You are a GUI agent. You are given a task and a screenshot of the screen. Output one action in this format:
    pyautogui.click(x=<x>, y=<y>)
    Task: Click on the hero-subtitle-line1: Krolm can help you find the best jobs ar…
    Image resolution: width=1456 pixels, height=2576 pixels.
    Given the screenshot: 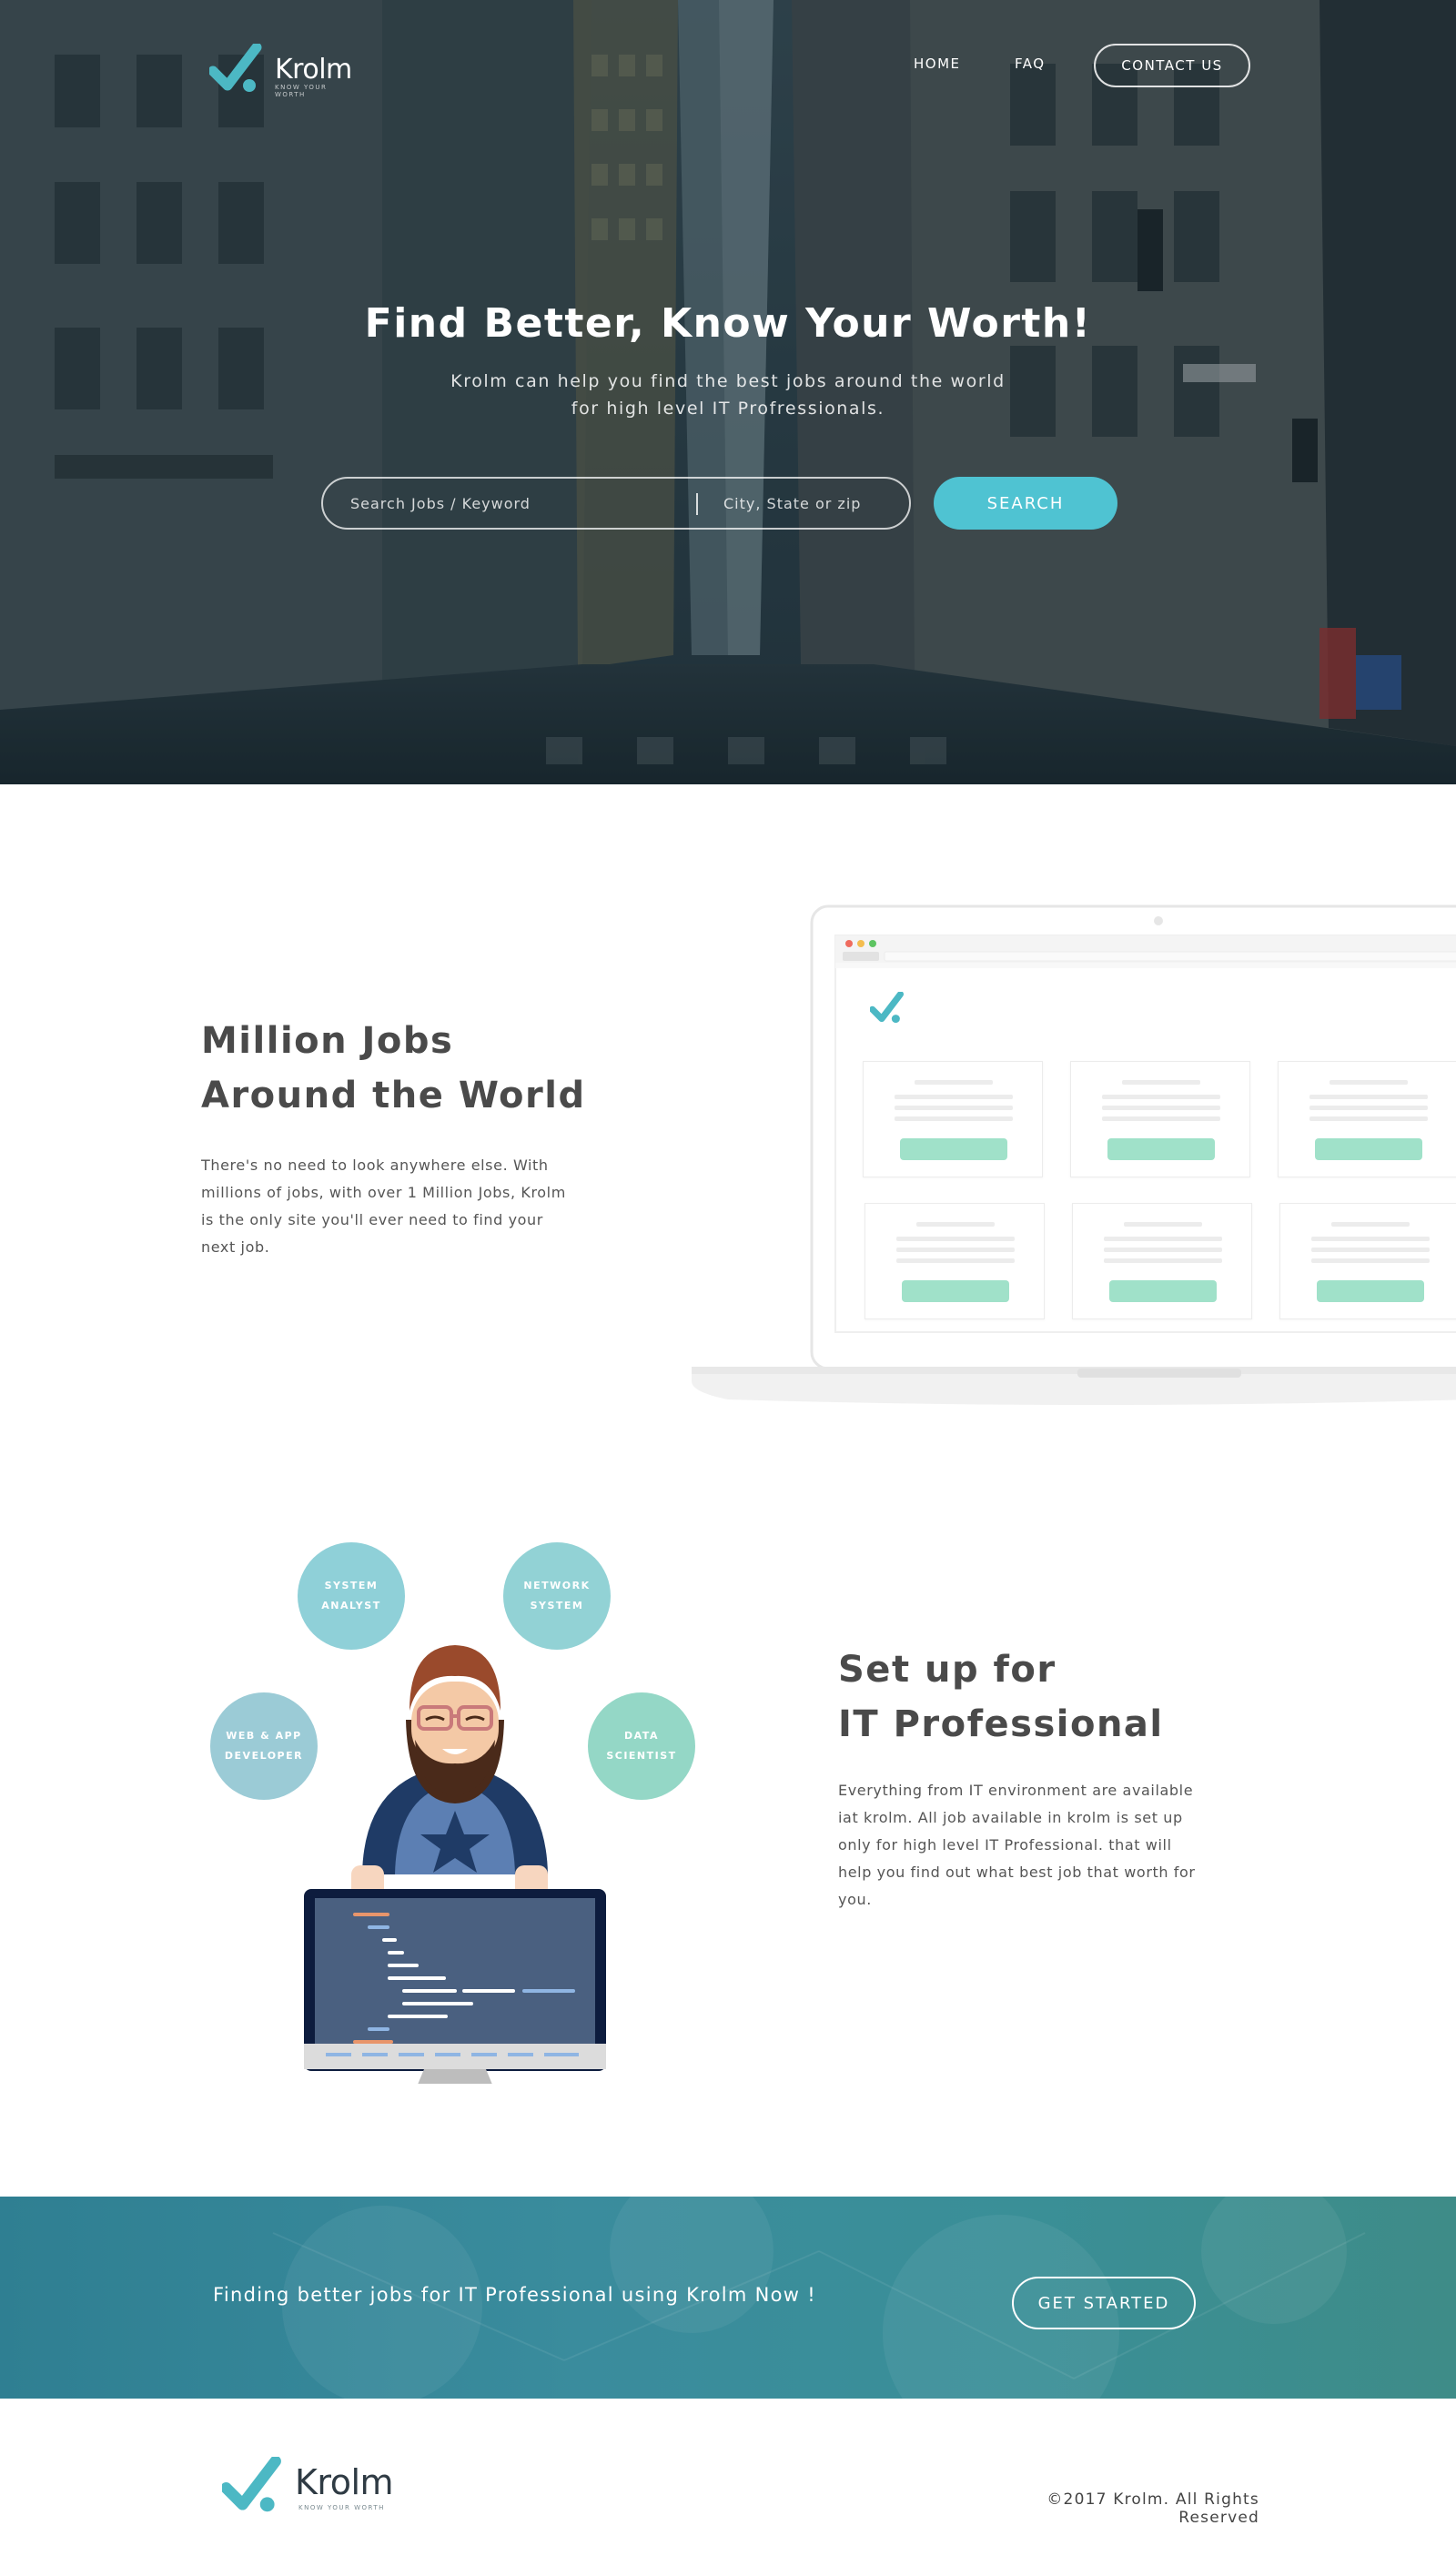 What is the action you would take?
    pyautogui.click(x=728, y=381)
    